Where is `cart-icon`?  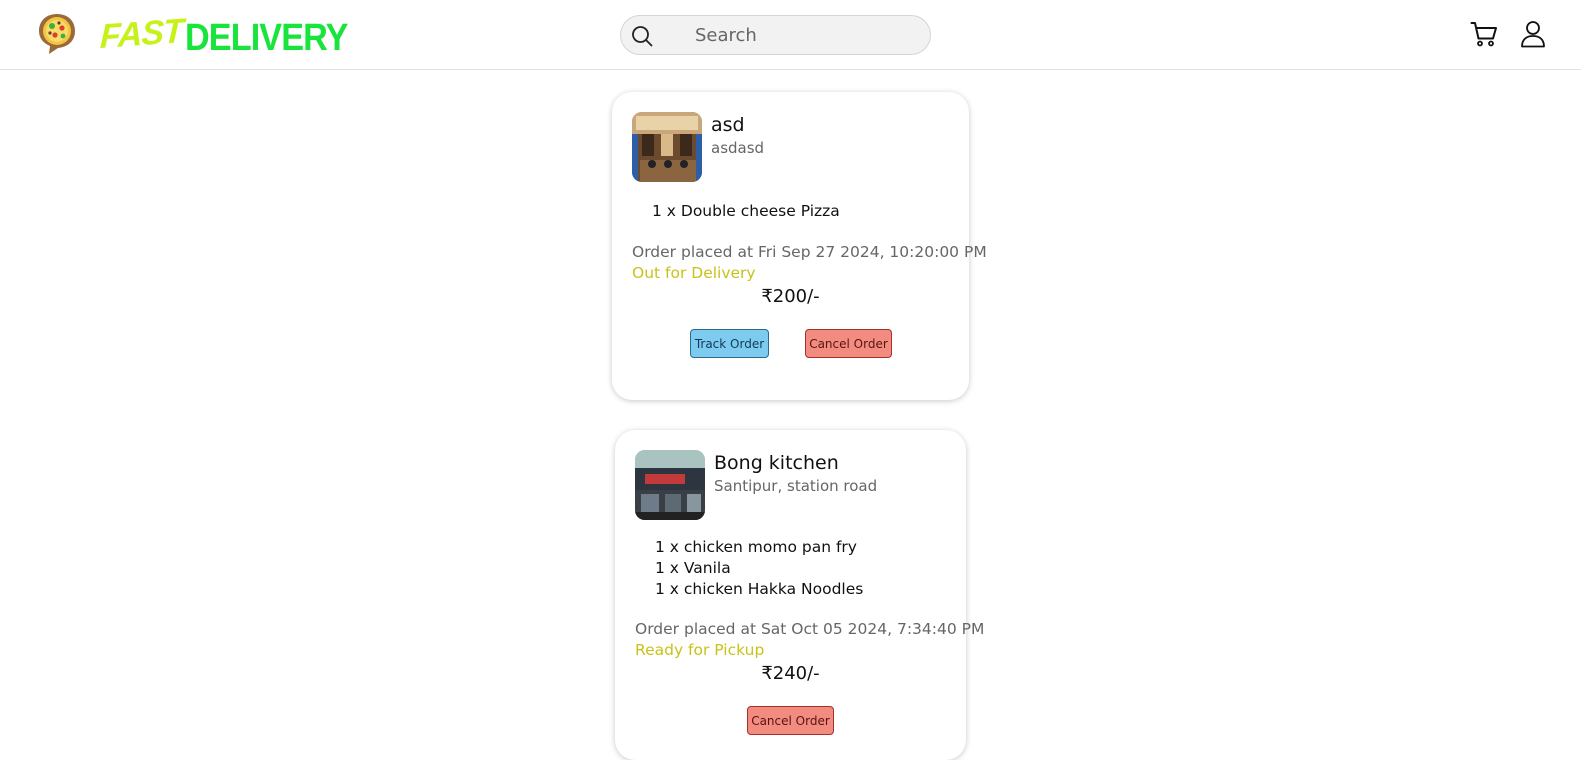
cart-icon is located at coordinates (1484, 34).